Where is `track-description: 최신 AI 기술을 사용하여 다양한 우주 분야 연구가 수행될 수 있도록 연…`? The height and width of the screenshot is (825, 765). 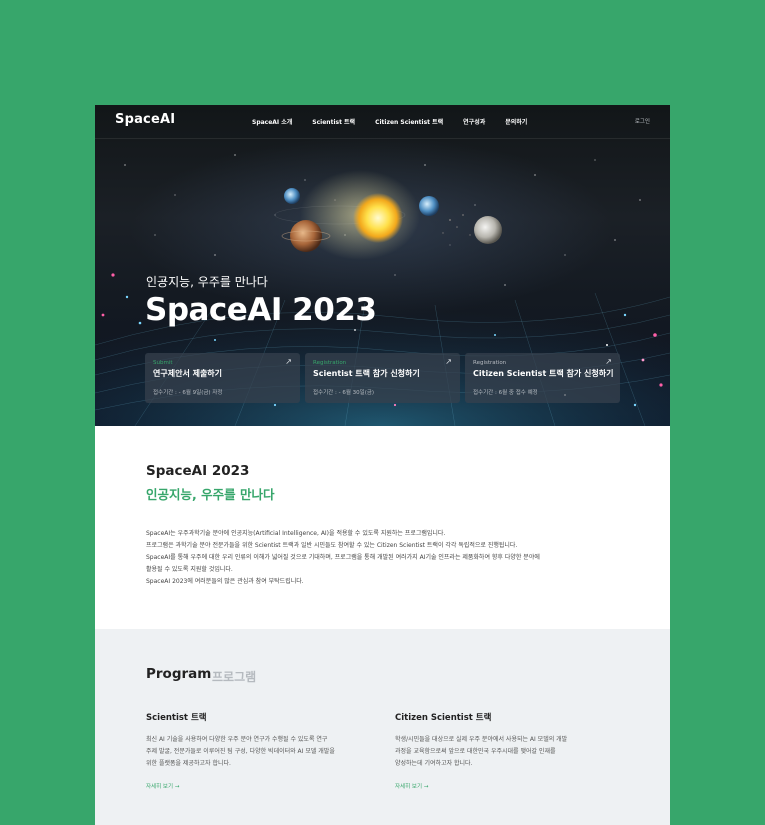 track-description: 최신 AI 기술을 사용하여 다양한 우주 분야 연구가 수행될 수 있도록 연… is located at coordinates (263, 752).